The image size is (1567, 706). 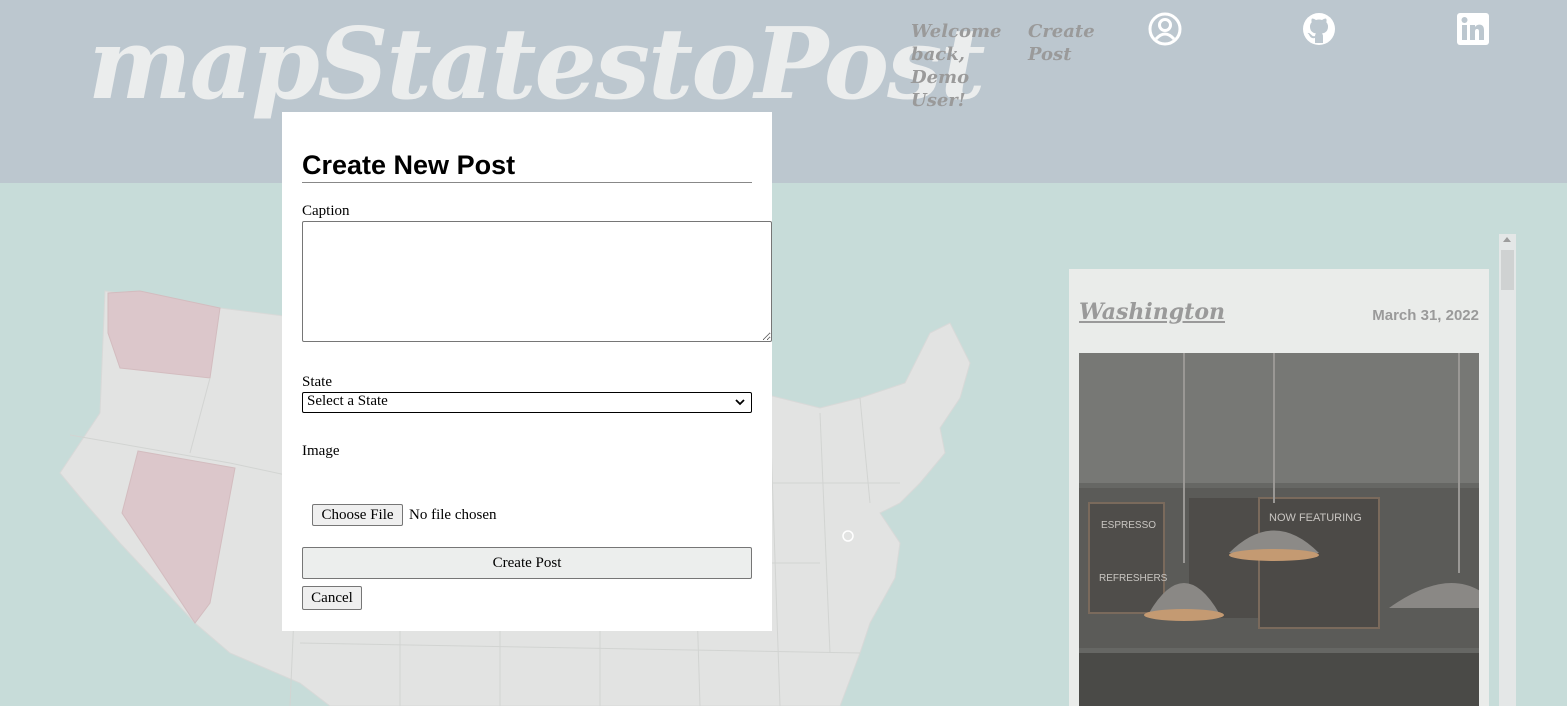 What do you see at coordinates (1165, 29) in the screenshot?
I see `profile-icon` at bounding box center [1165, 29].